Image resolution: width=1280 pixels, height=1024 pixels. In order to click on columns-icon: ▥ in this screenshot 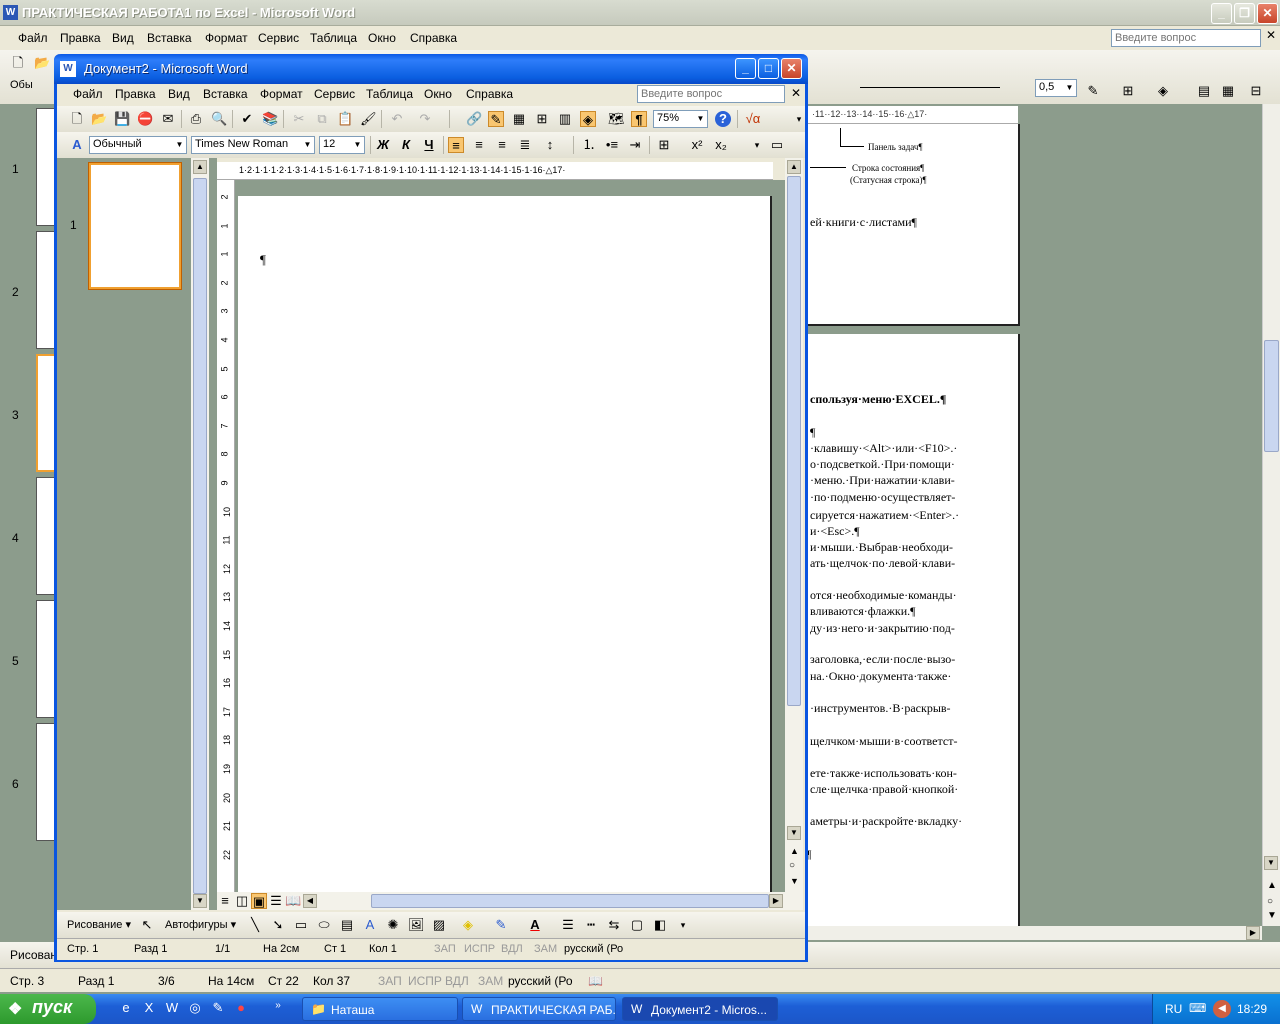, I will do `click(565, 119)`.